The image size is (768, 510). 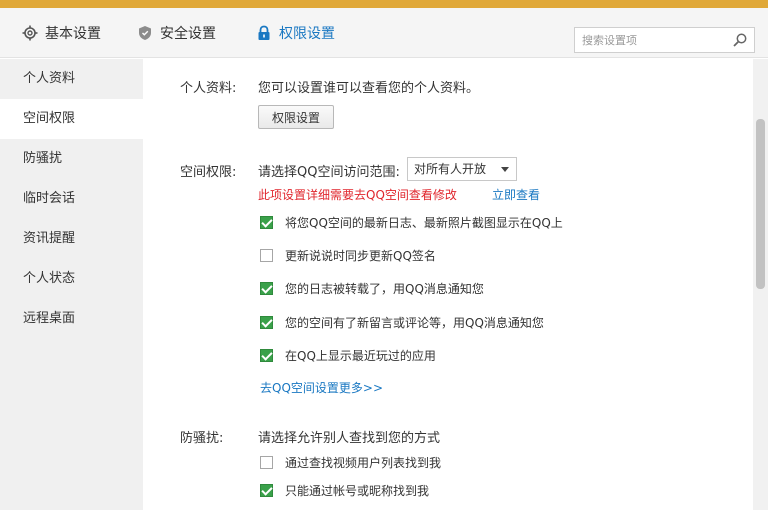 I want to click on space-more-settings-link: 去QQ空间设置更多>>, so click(x=321, y=387).